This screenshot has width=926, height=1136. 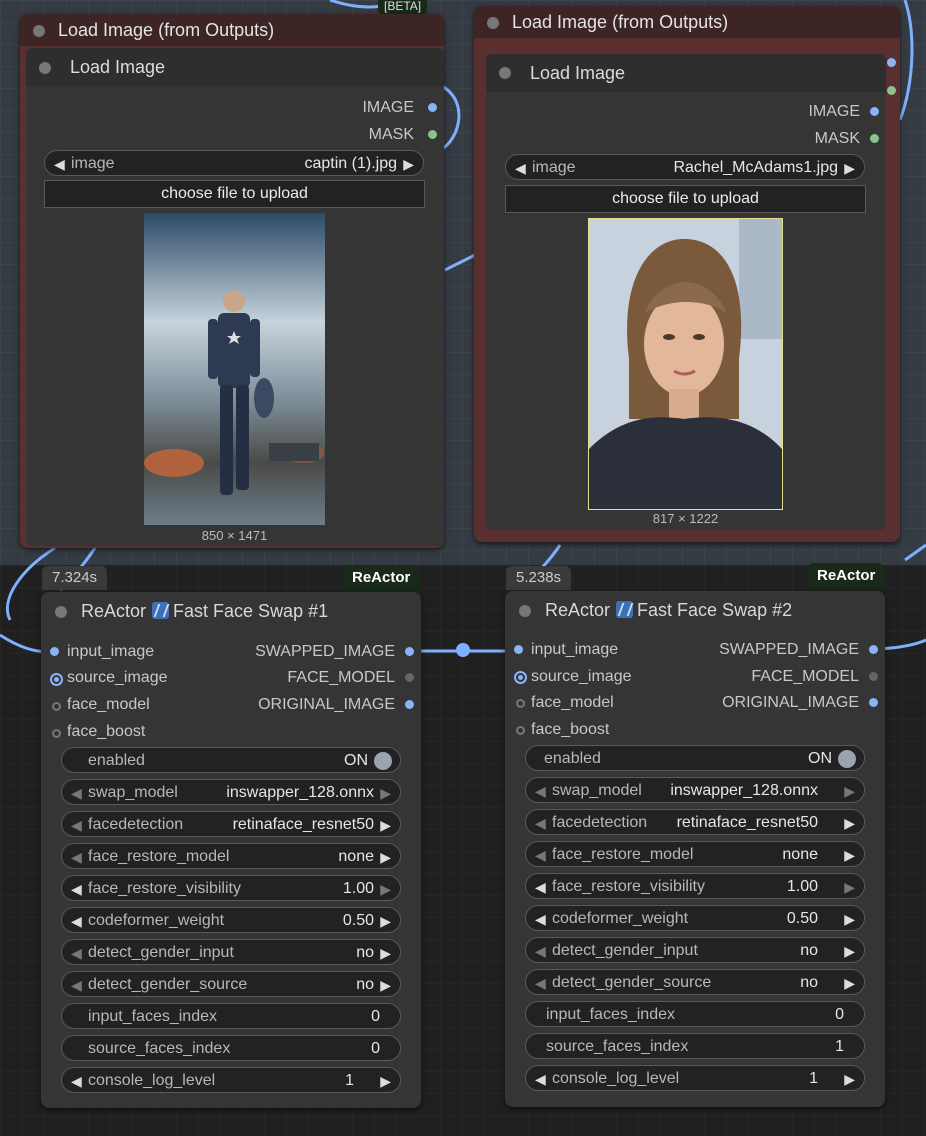 What do you see at coordinates (685, 167) in the screenshot?
I see `image-combo: ◀ image Rachel_McAdams1.jpg ▶` at bounding box center [685, 167].